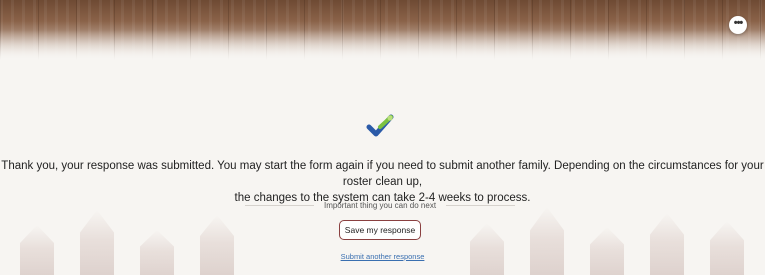 This screenshot has height=275, width=765. I want to click on more-options-button: •••, so click(738, 25).